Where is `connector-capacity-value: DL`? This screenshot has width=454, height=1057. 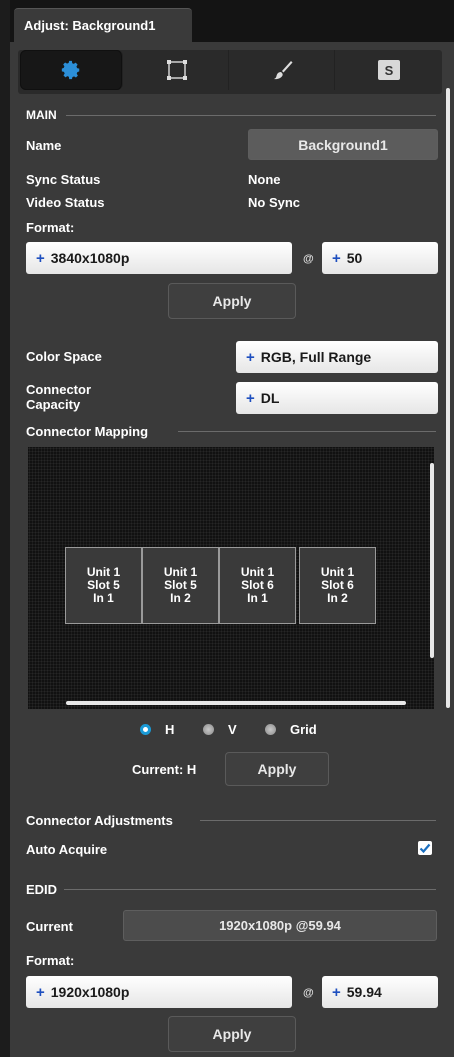 connector-capacity-value: DL is located at coordinates (270, 398).